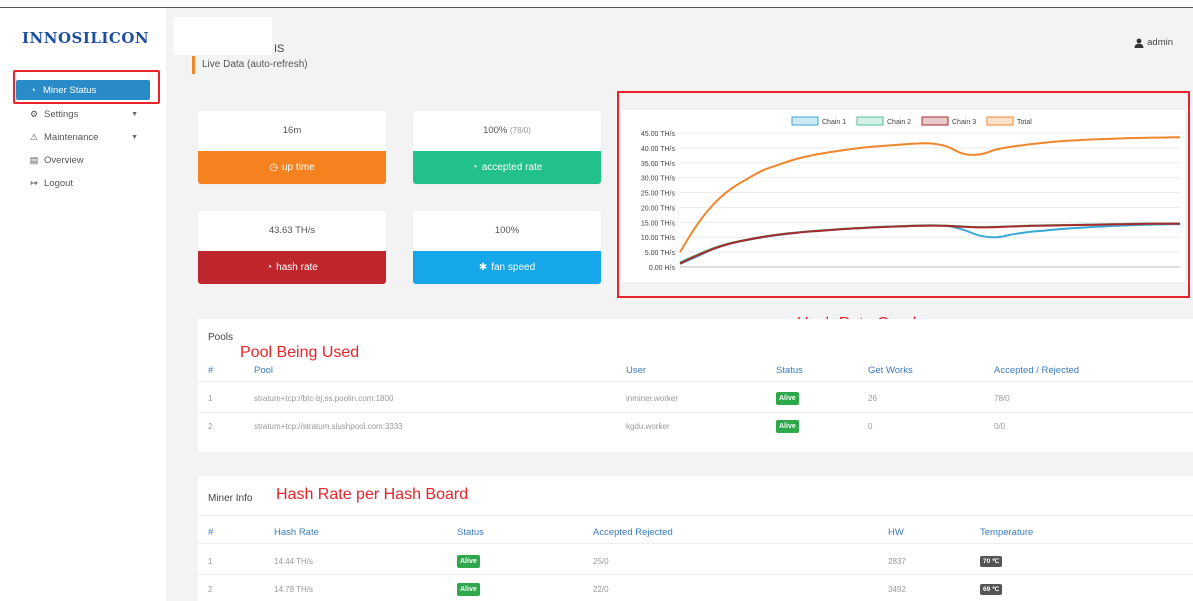 The width and height of the screenshot is (1193, 601). I want to click on temperature-badge: 70 ℃, so click(991, 561).